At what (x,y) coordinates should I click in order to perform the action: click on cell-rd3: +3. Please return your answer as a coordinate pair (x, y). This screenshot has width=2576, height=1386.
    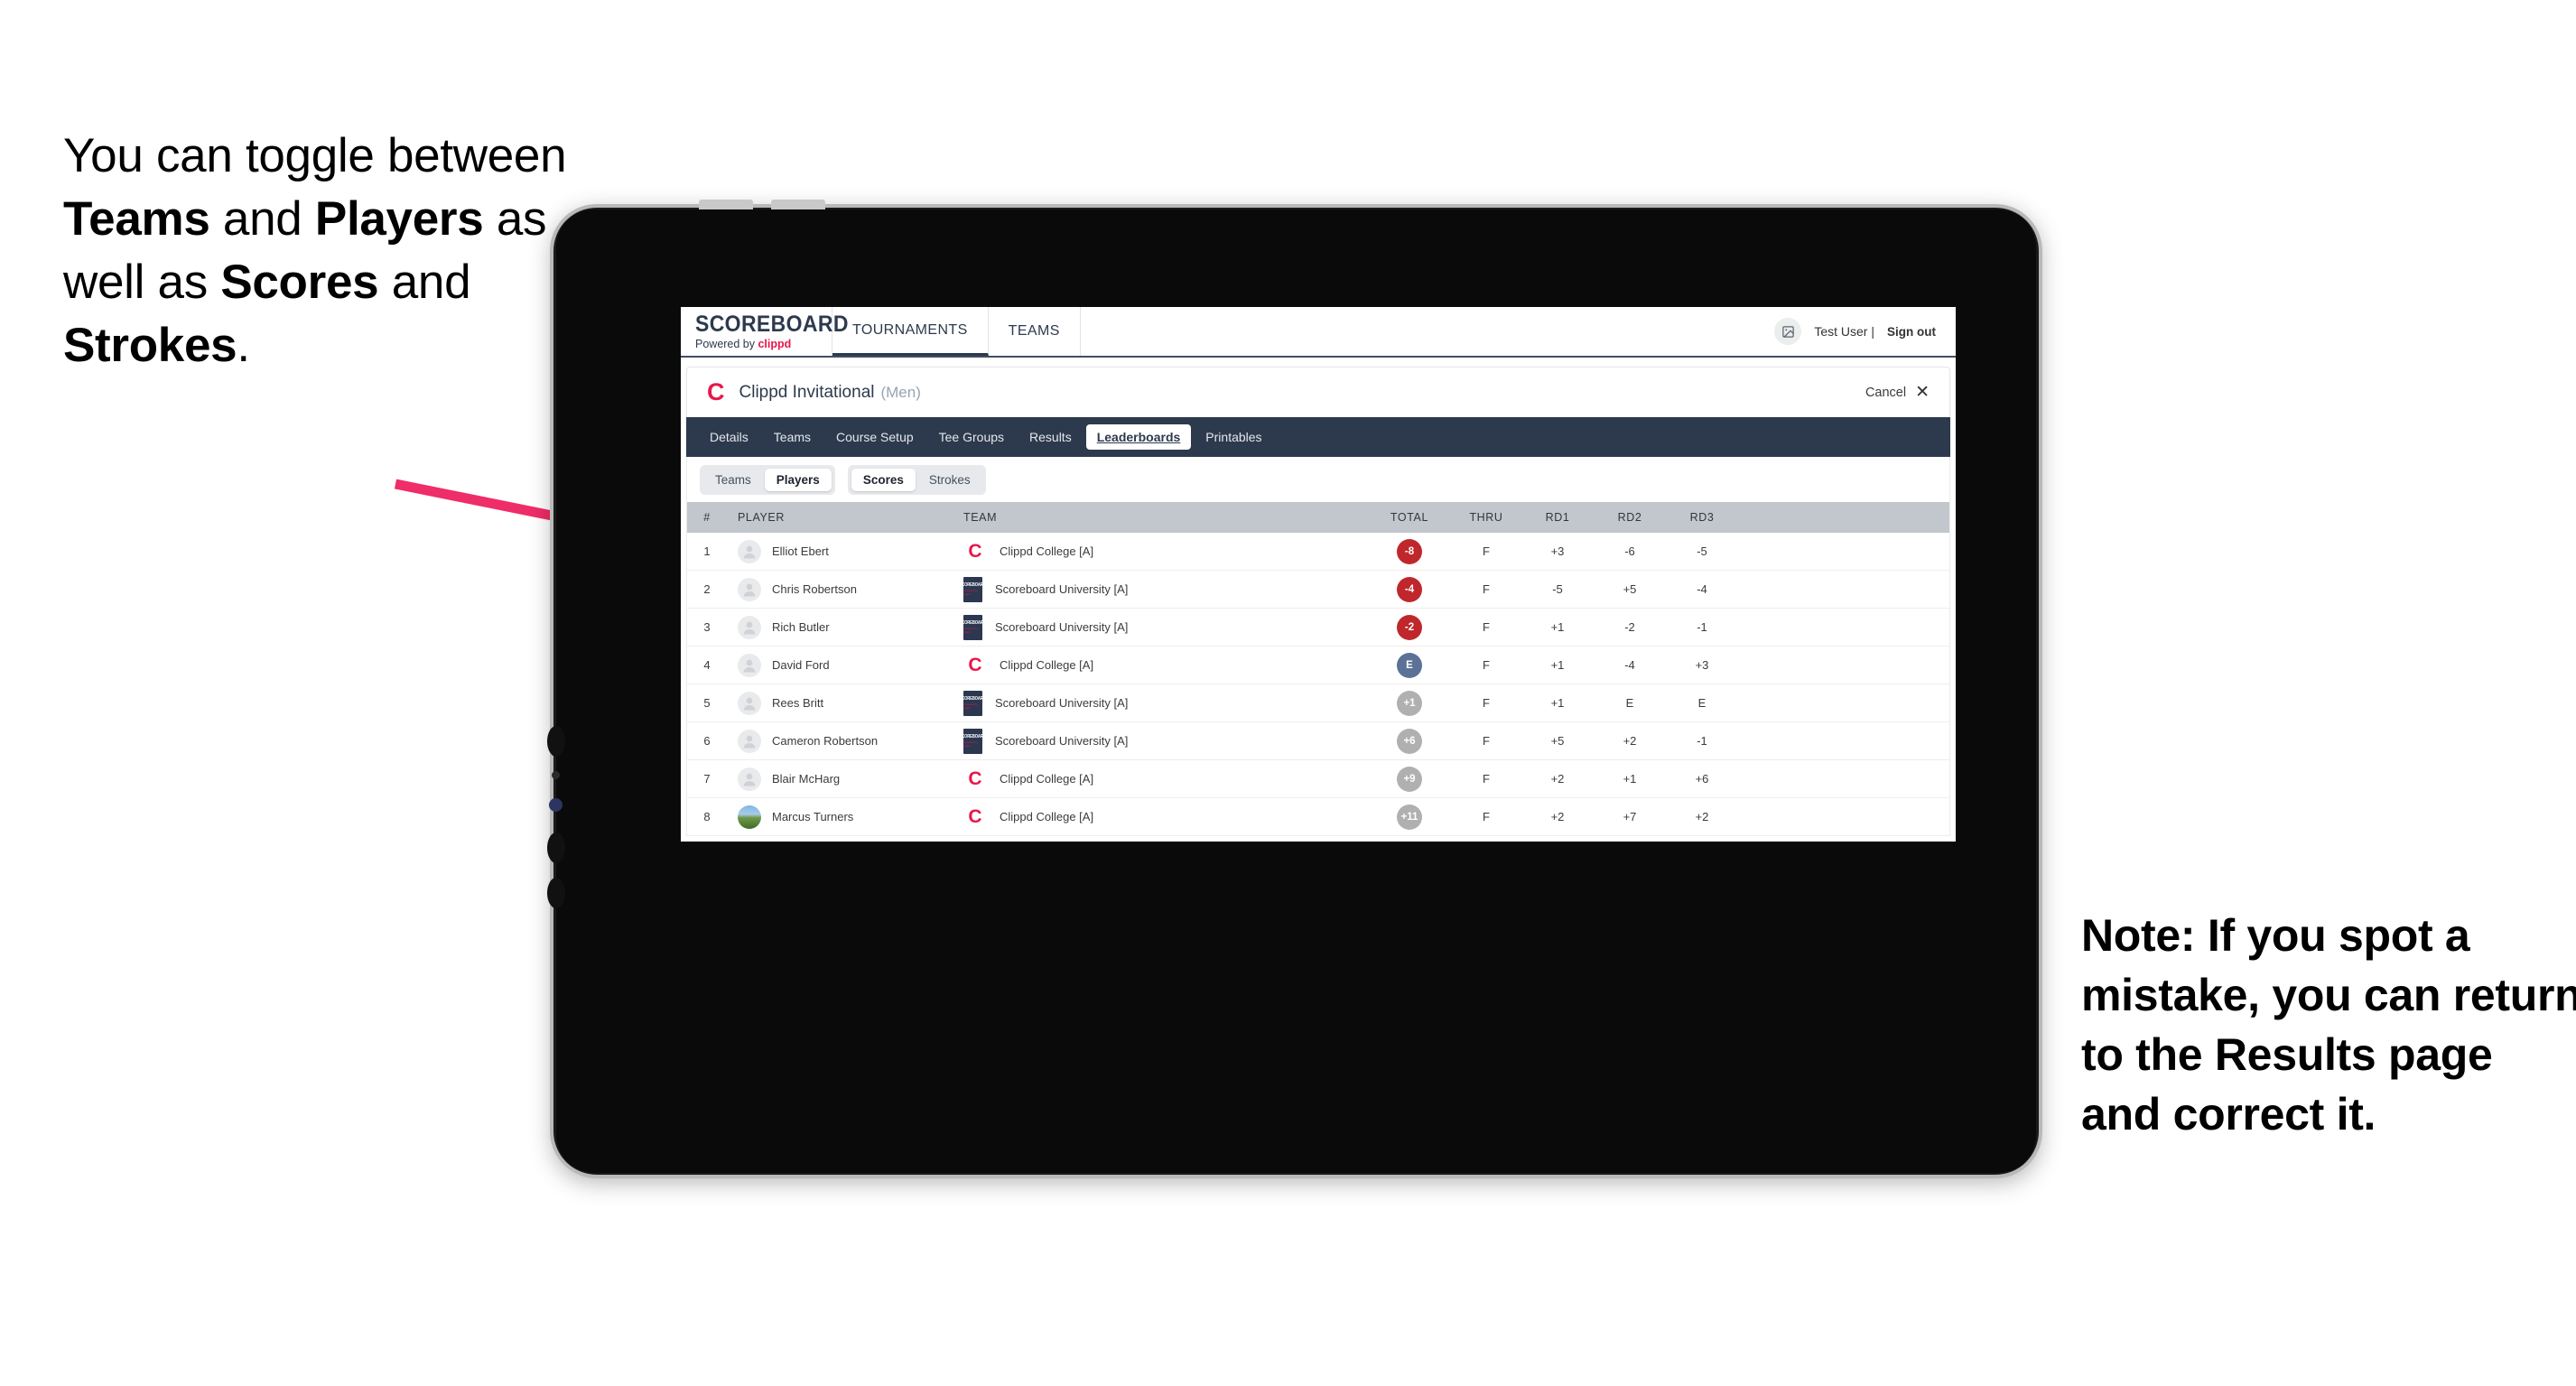
    Looking at the image, I should click on (1702, 665).